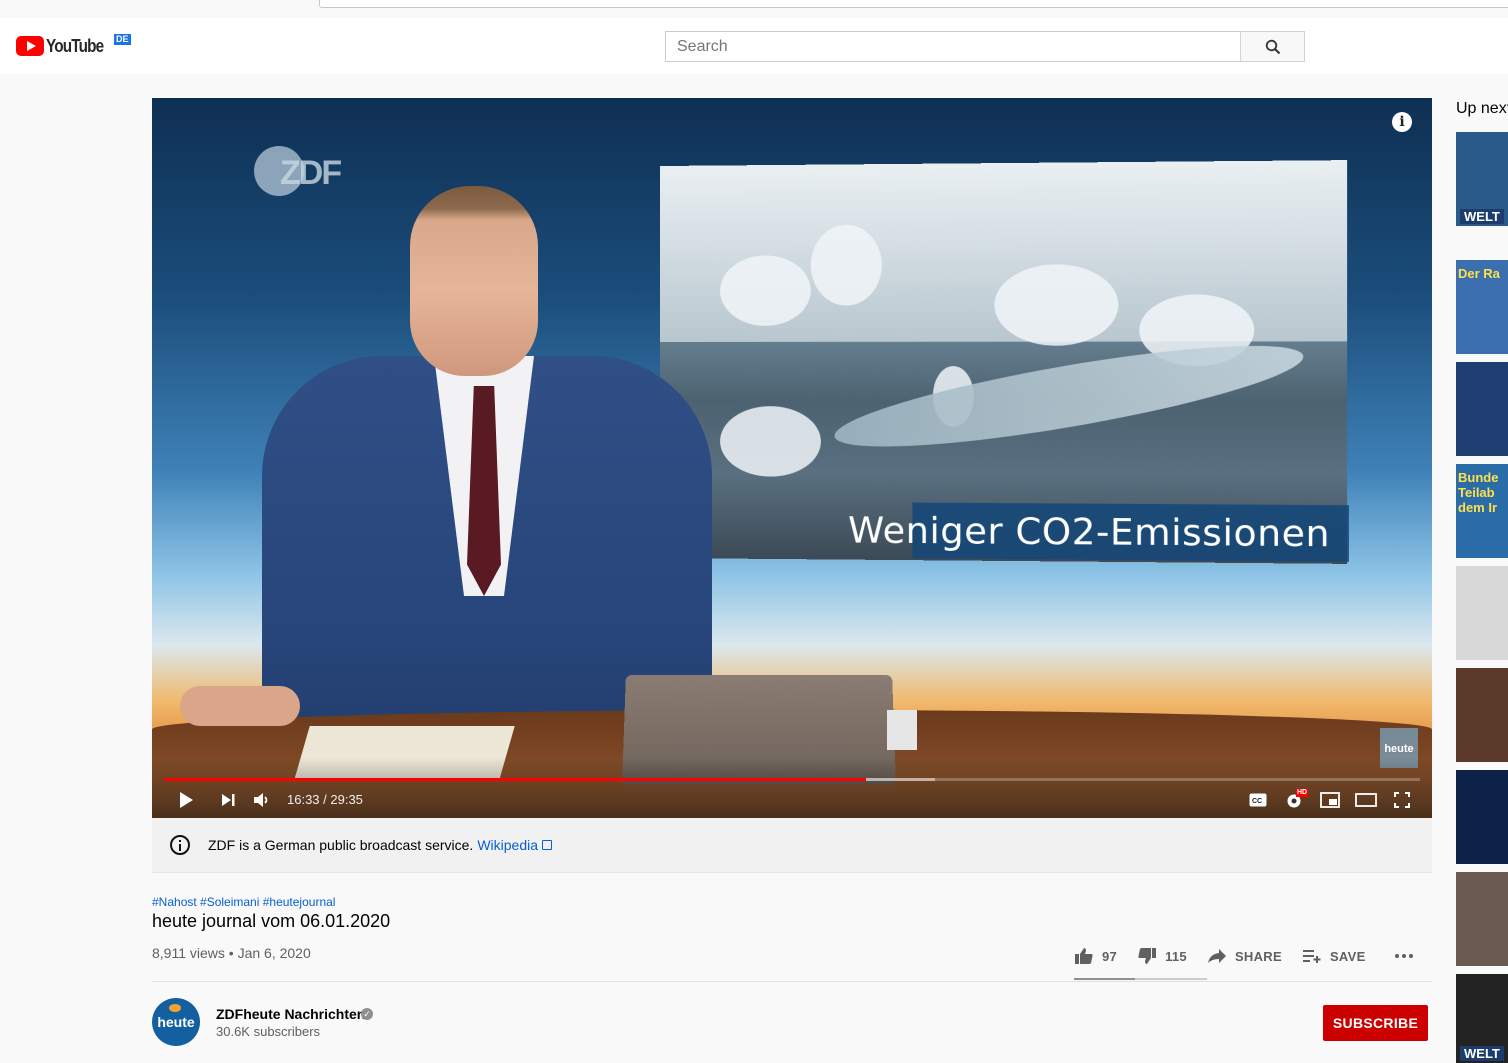 The width and height of the screenshot is (1508, 1063). I want to click on screen-caption-text: Weniger CO2-Emissionen, so click(1089, 533).